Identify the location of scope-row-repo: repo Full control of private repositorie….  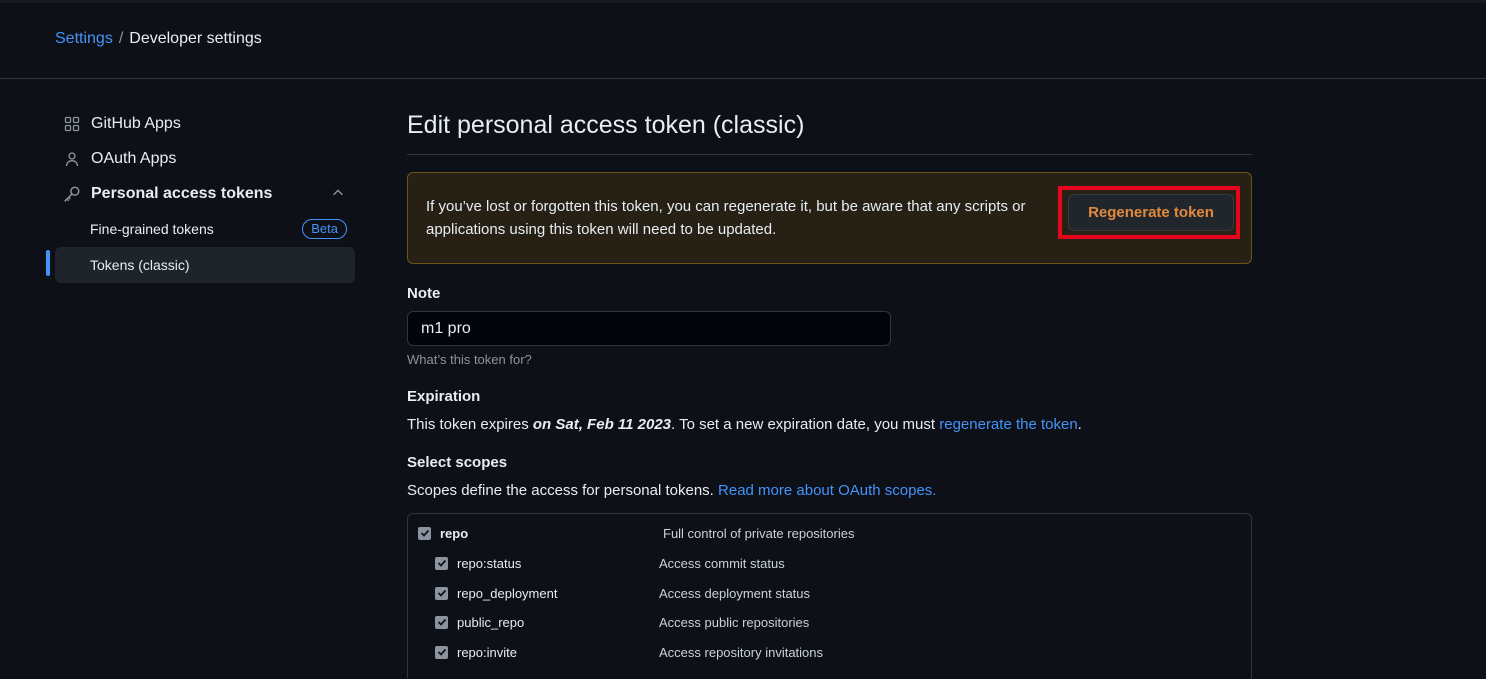
(829, 533).